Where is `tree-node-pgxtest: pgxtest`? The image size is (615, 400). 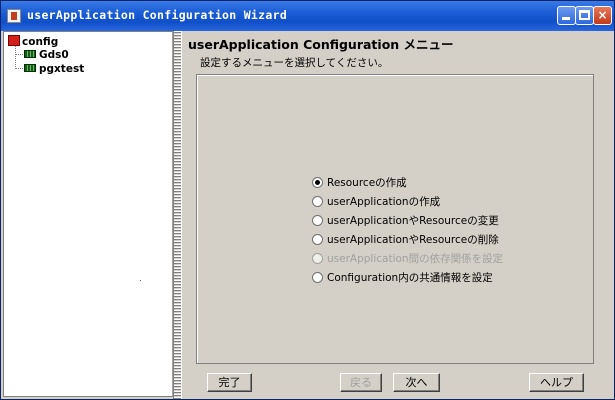 tree-node-pgxtest: pgxtest is located at coordinates (54, 69).